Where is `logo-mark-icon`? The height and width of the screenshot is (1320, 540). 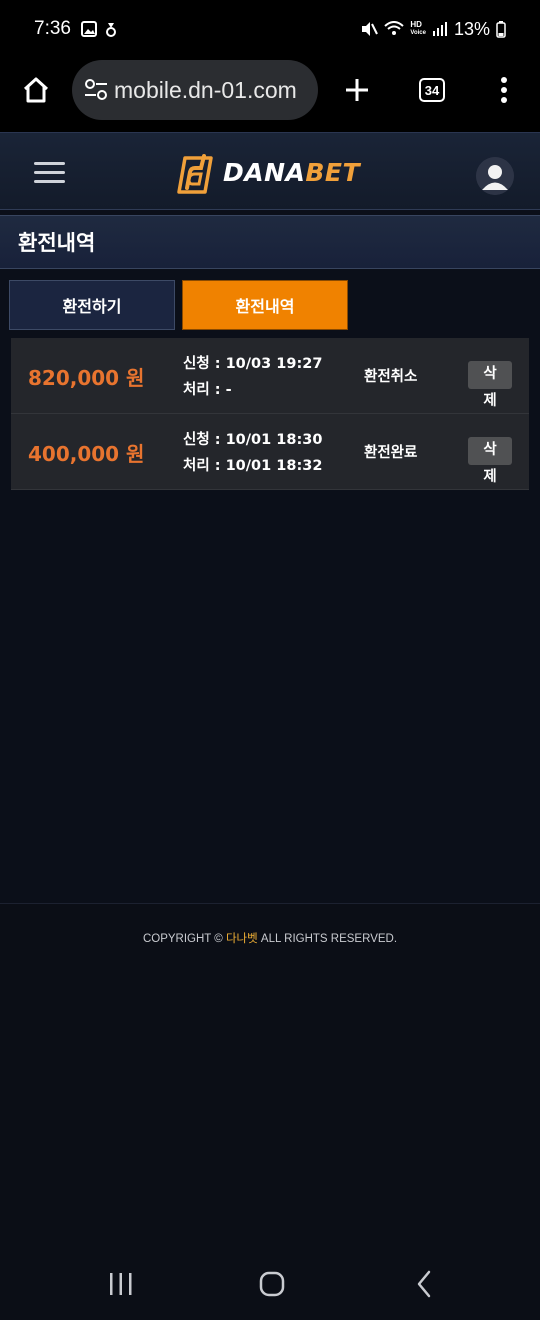 logo-mark-icon is located at coordinates (195, 174).